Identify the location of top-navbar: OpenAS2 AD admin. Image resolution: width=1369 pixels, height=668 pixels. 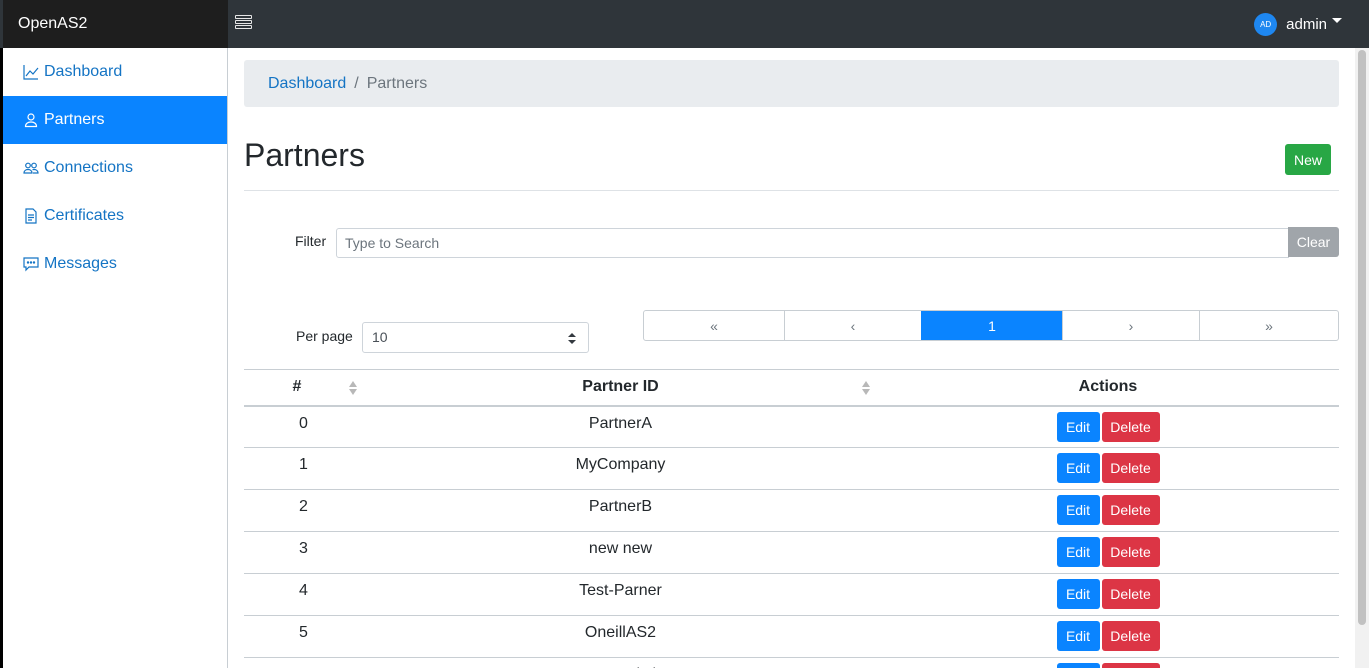
(684, 24).